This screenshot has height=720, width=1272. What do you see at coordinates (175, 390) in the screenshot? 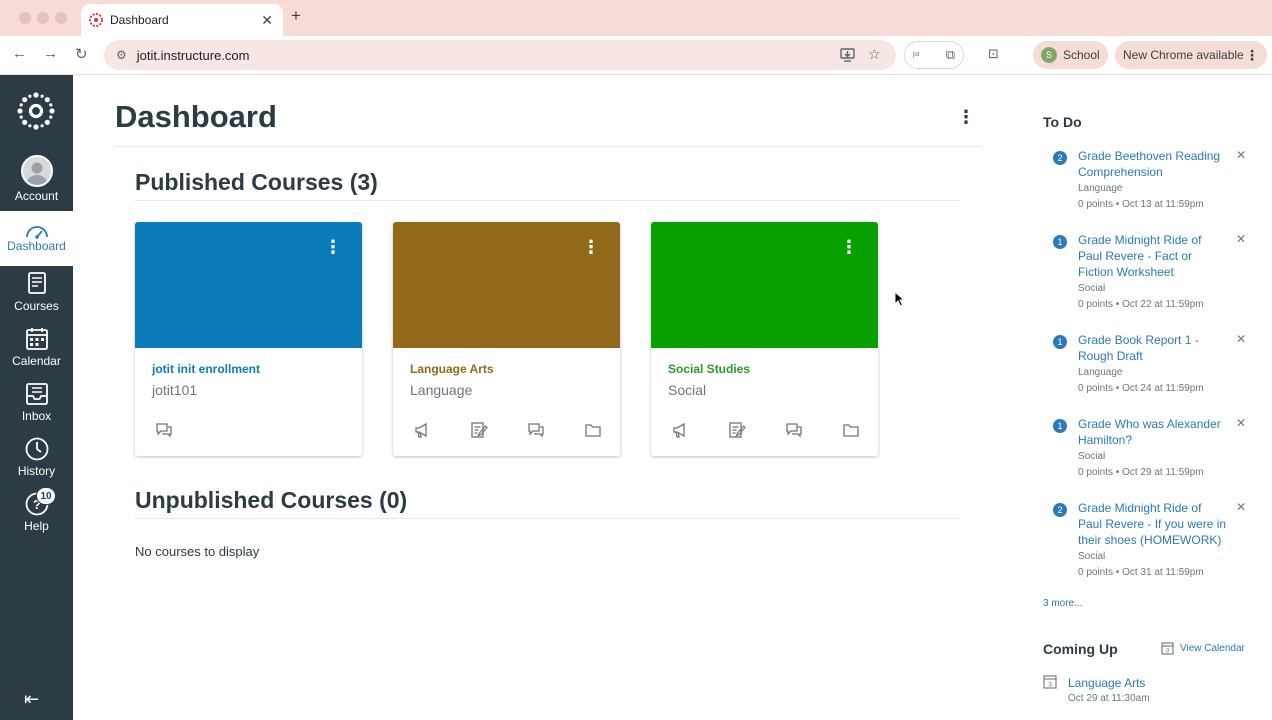
I see `course-code: jotit101` at bounding box center [175, 390].